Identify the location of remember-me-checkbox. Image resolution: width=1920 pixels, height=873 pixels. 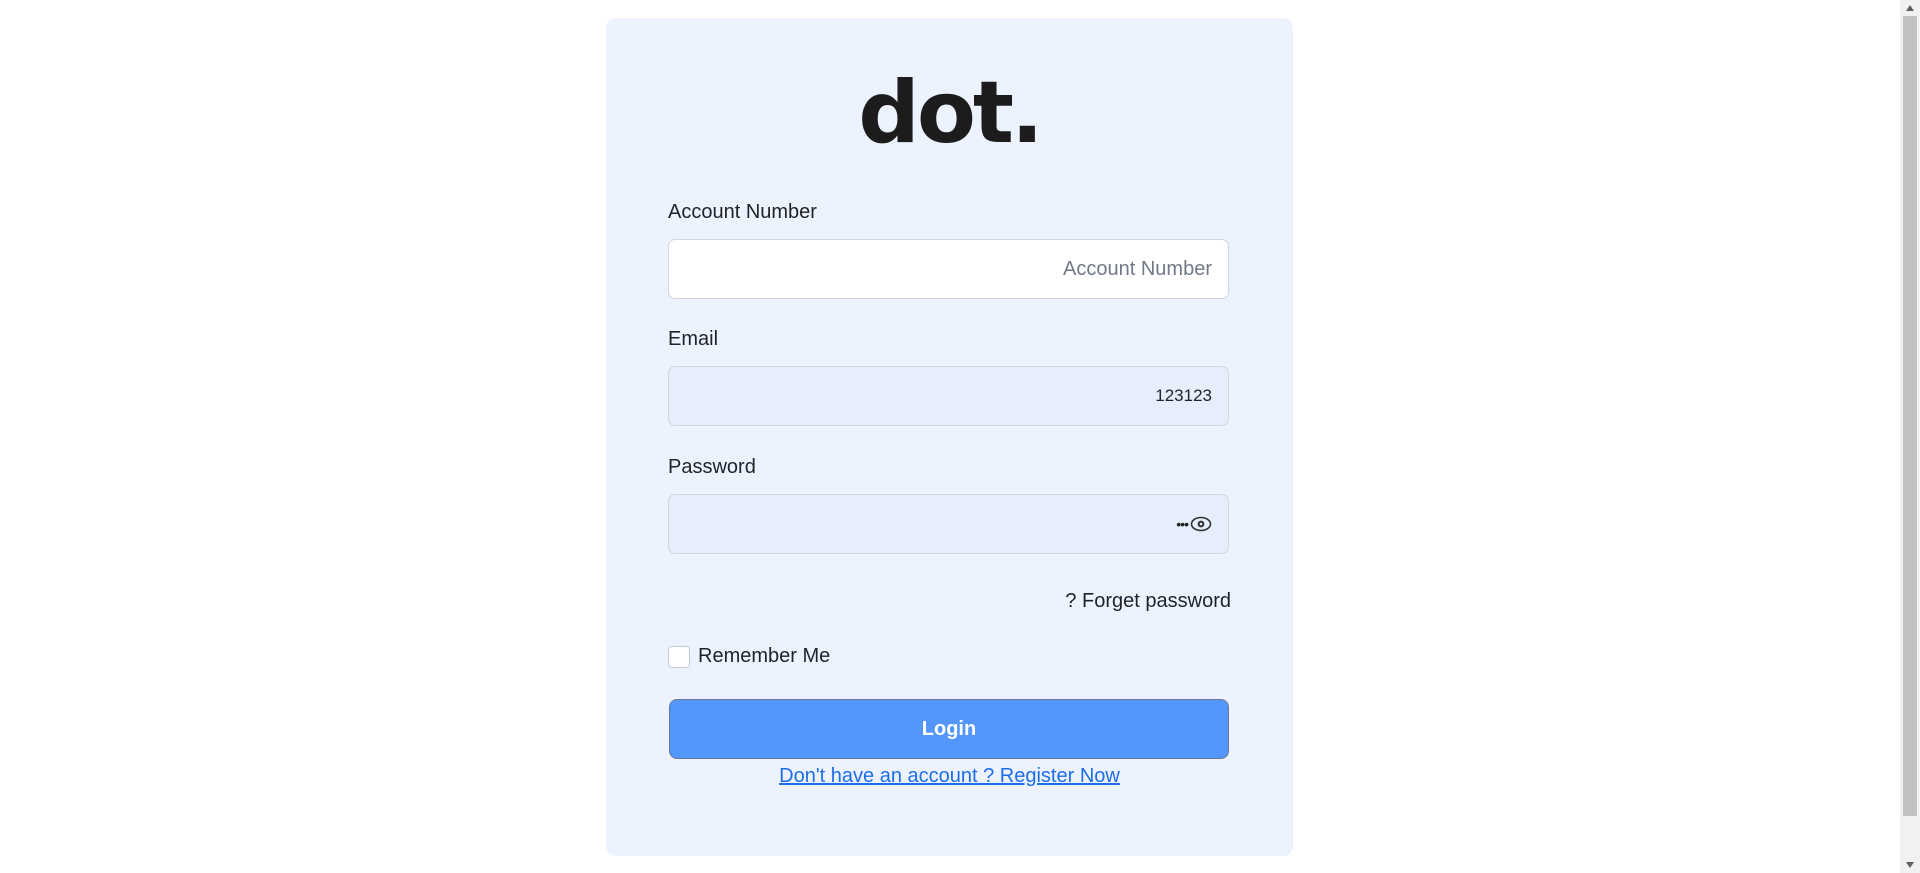
(679, 656).